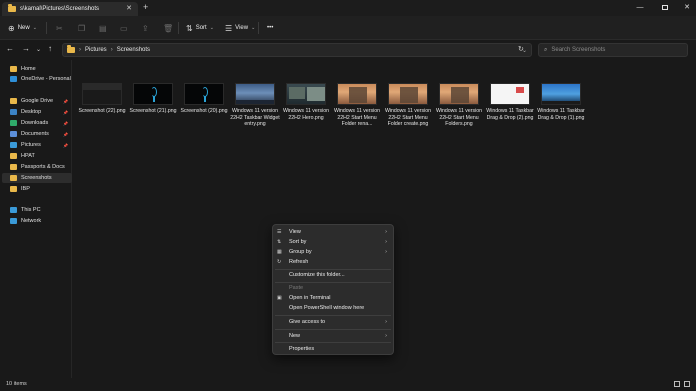 This screenshot has width=696, height=391. What do you see at coordinates (300, 252) in the screenshot?
I see `menu-item-group-by: Group by` at bounding box center [300, 252].